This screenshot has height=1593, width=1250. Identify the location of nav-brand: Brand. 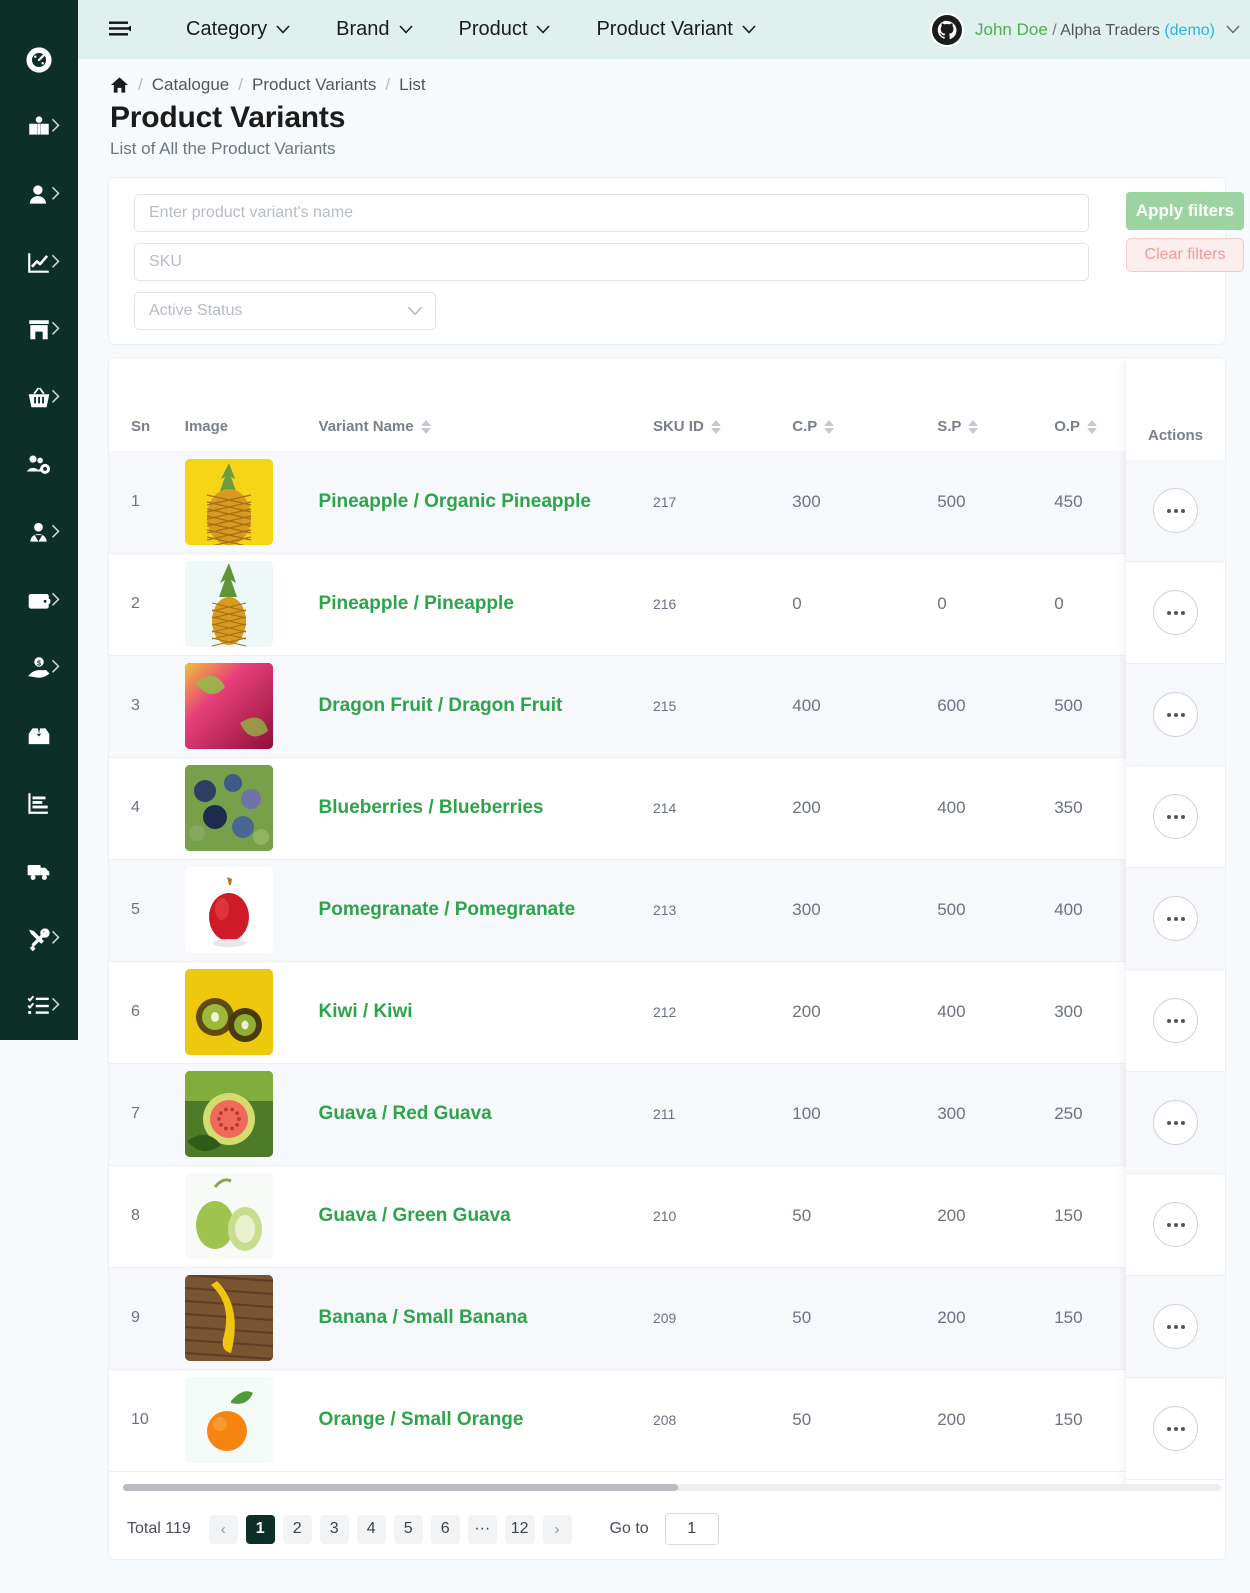
(374, 29).